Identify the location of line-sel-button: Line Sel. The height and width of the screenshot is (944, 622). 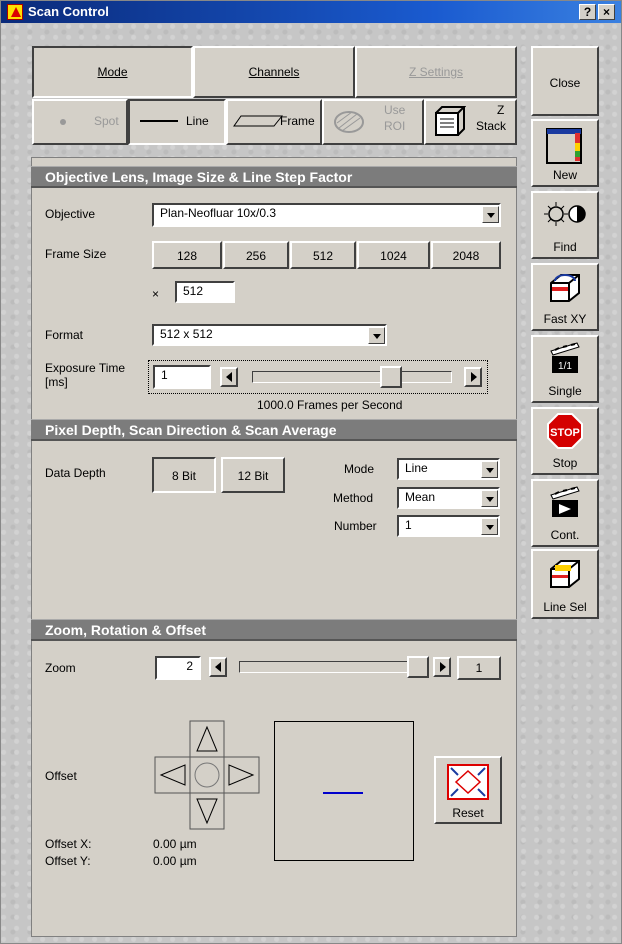
(565, 584).